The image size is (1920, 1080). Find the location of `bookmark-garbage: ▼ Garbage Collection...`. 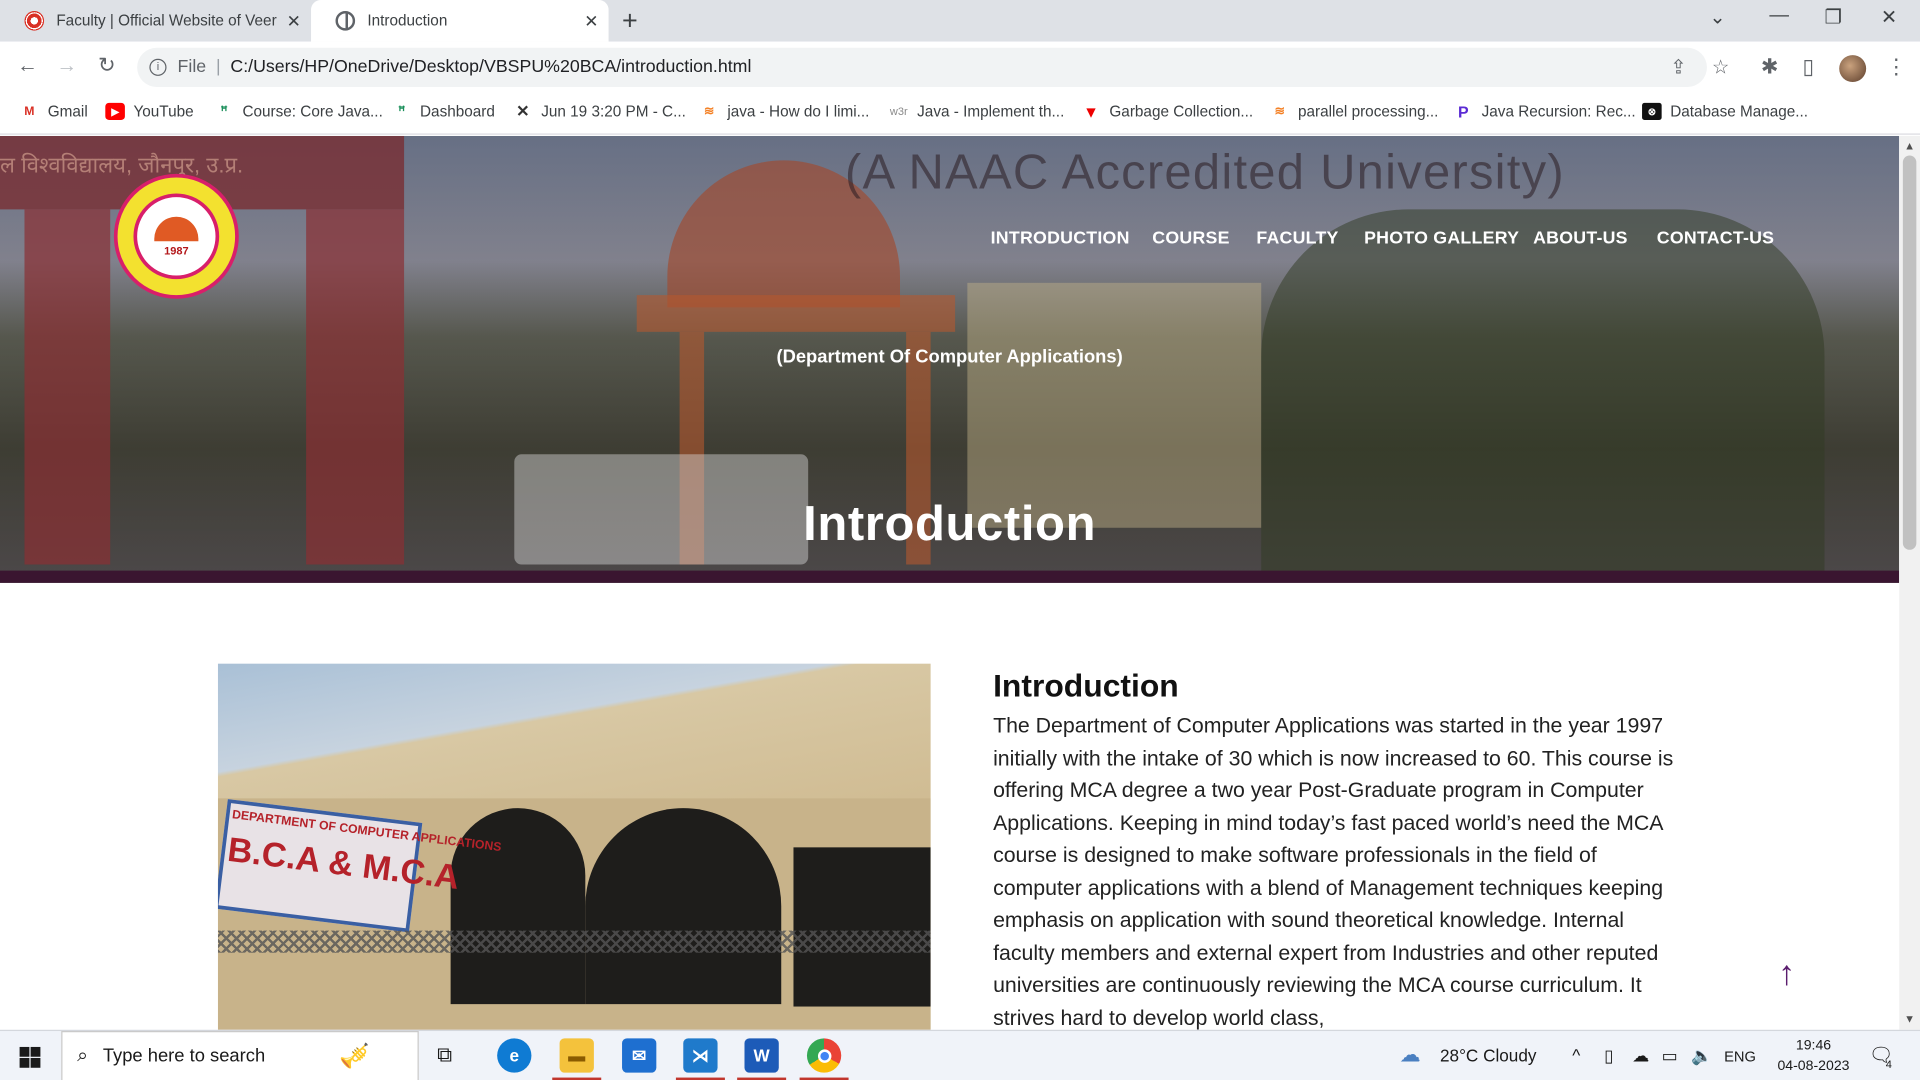

bookmark-garbage: ▼ Garbage Collection... is located at coordinates (1167, 111).